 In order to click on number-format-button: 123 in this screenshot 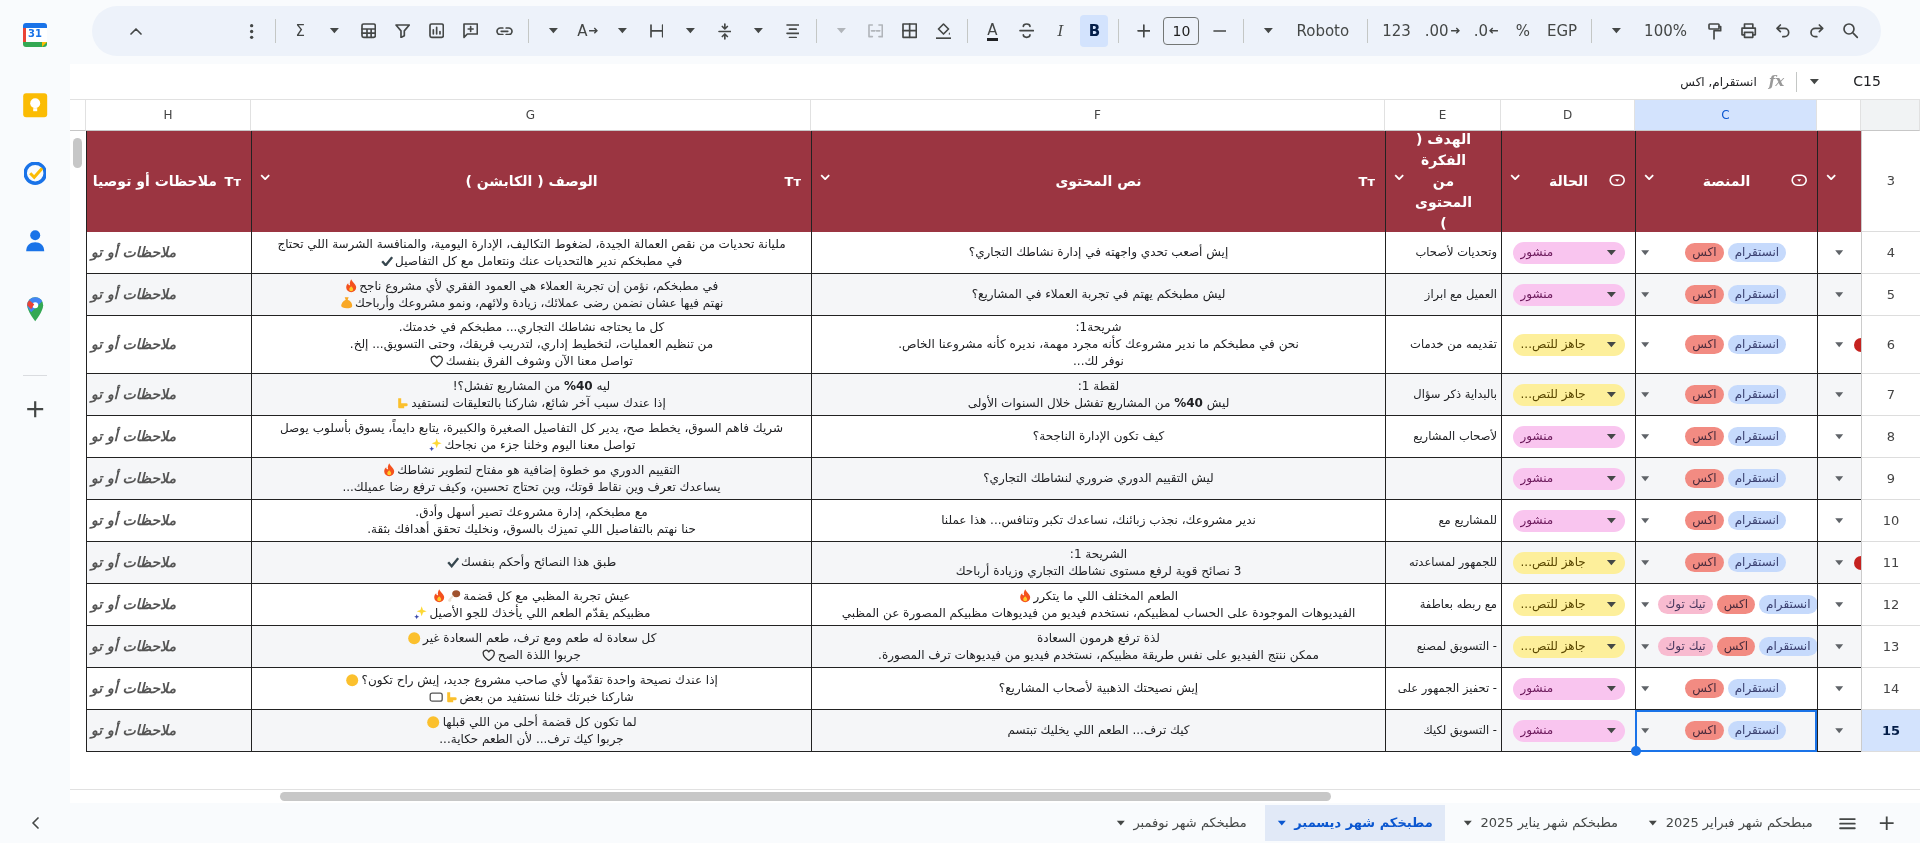, I will do `click(1396, 31)`.